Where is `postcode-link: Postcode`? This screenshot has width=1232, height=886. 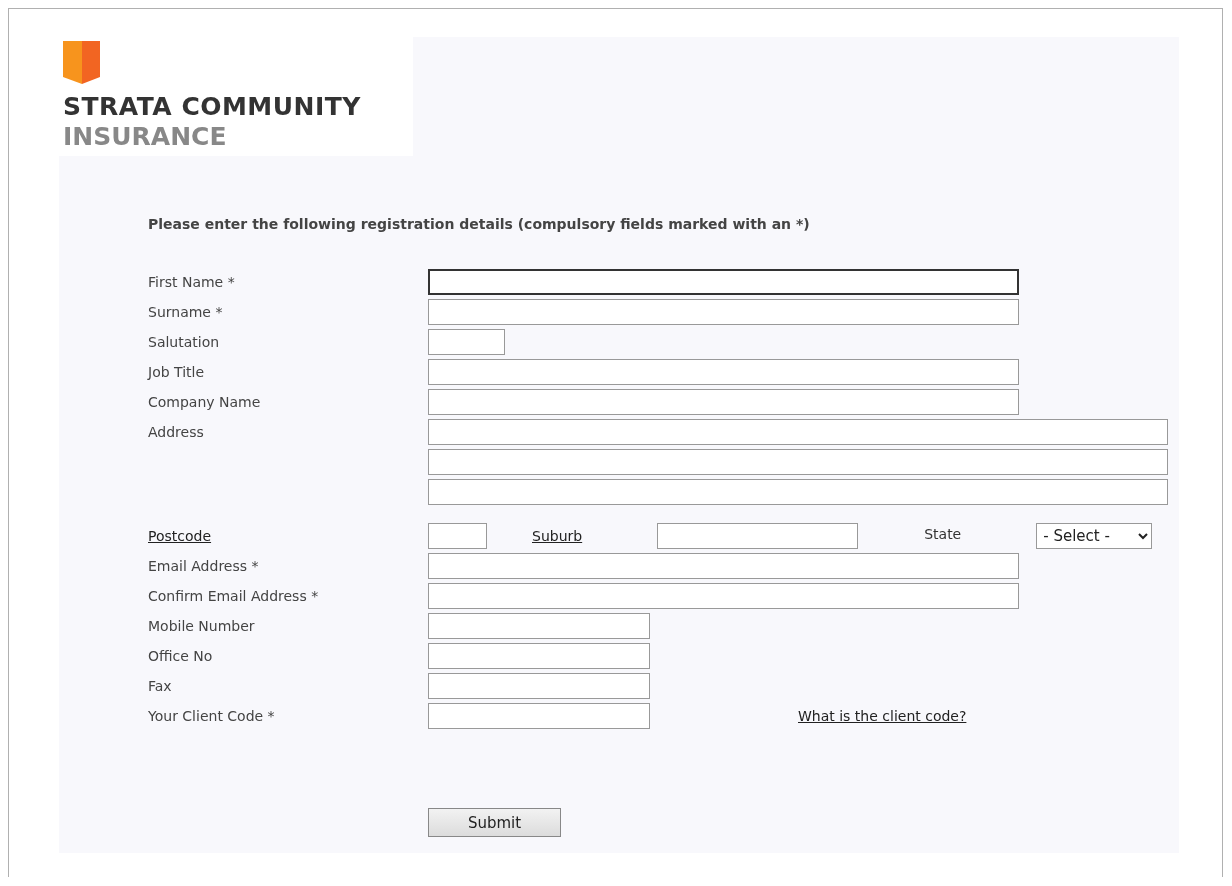 postcode-link: Postcode is located at coordinates (180, 536).